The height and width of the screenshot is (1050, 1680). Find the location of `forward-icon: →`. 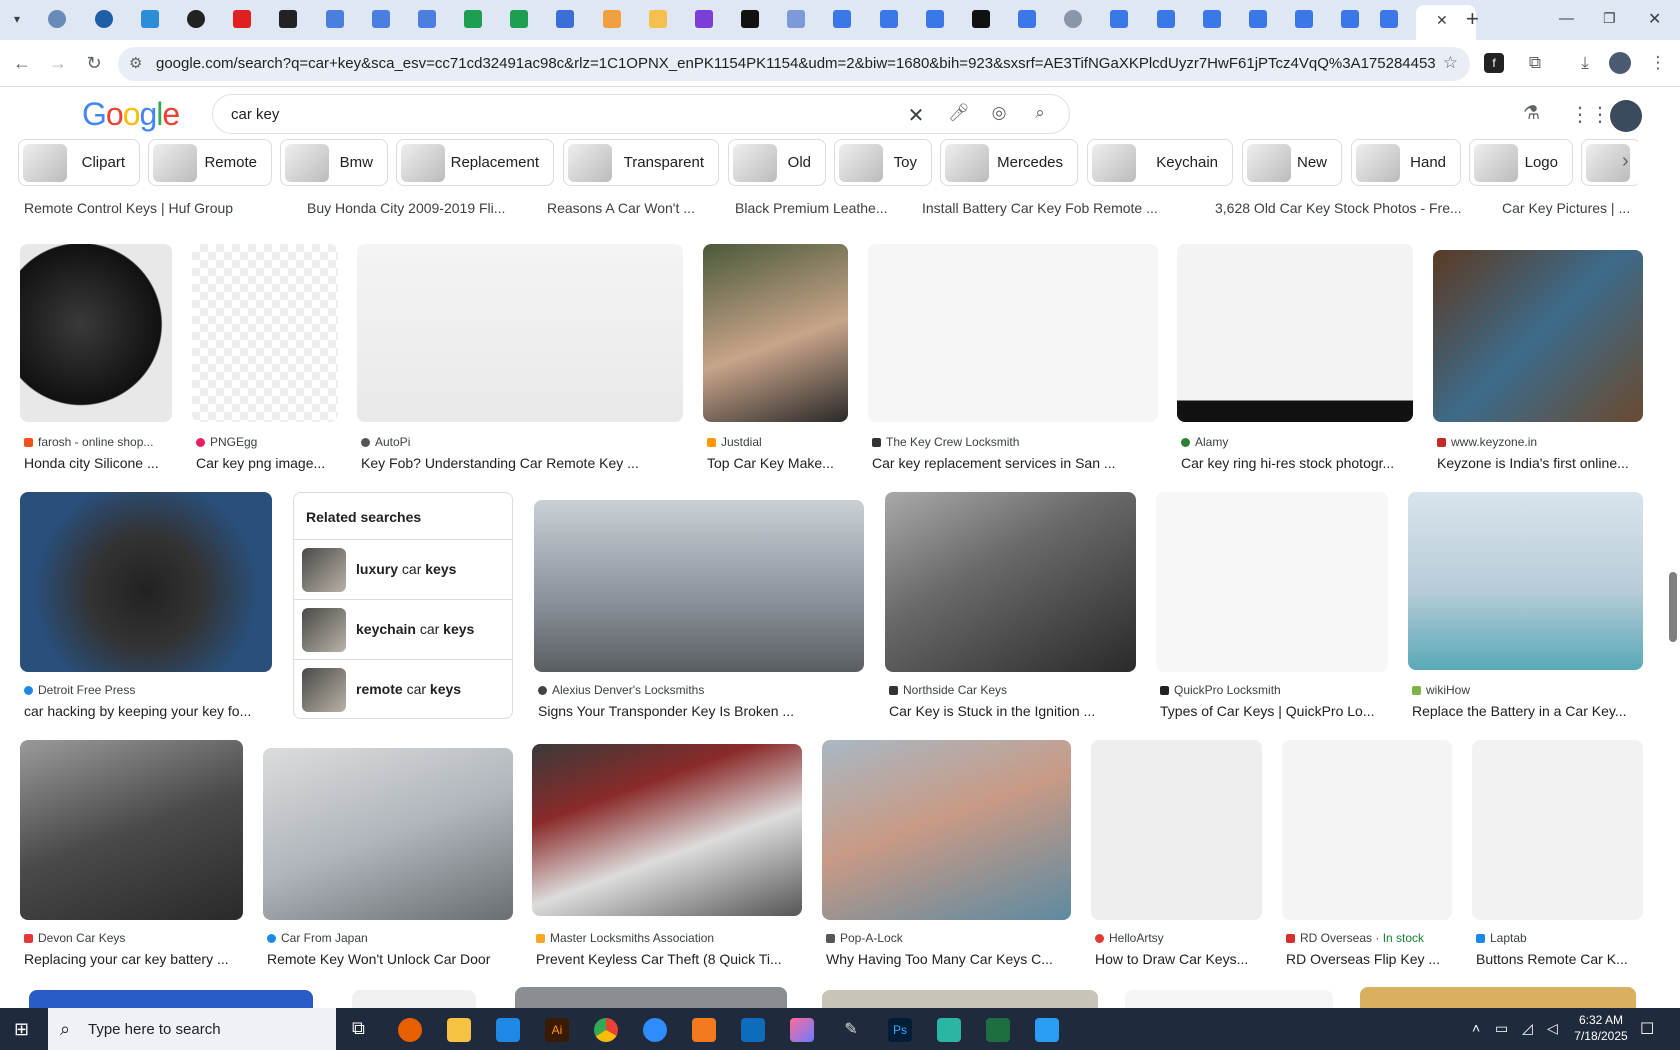

forward-icon: → is located at coordinates (58, 63).